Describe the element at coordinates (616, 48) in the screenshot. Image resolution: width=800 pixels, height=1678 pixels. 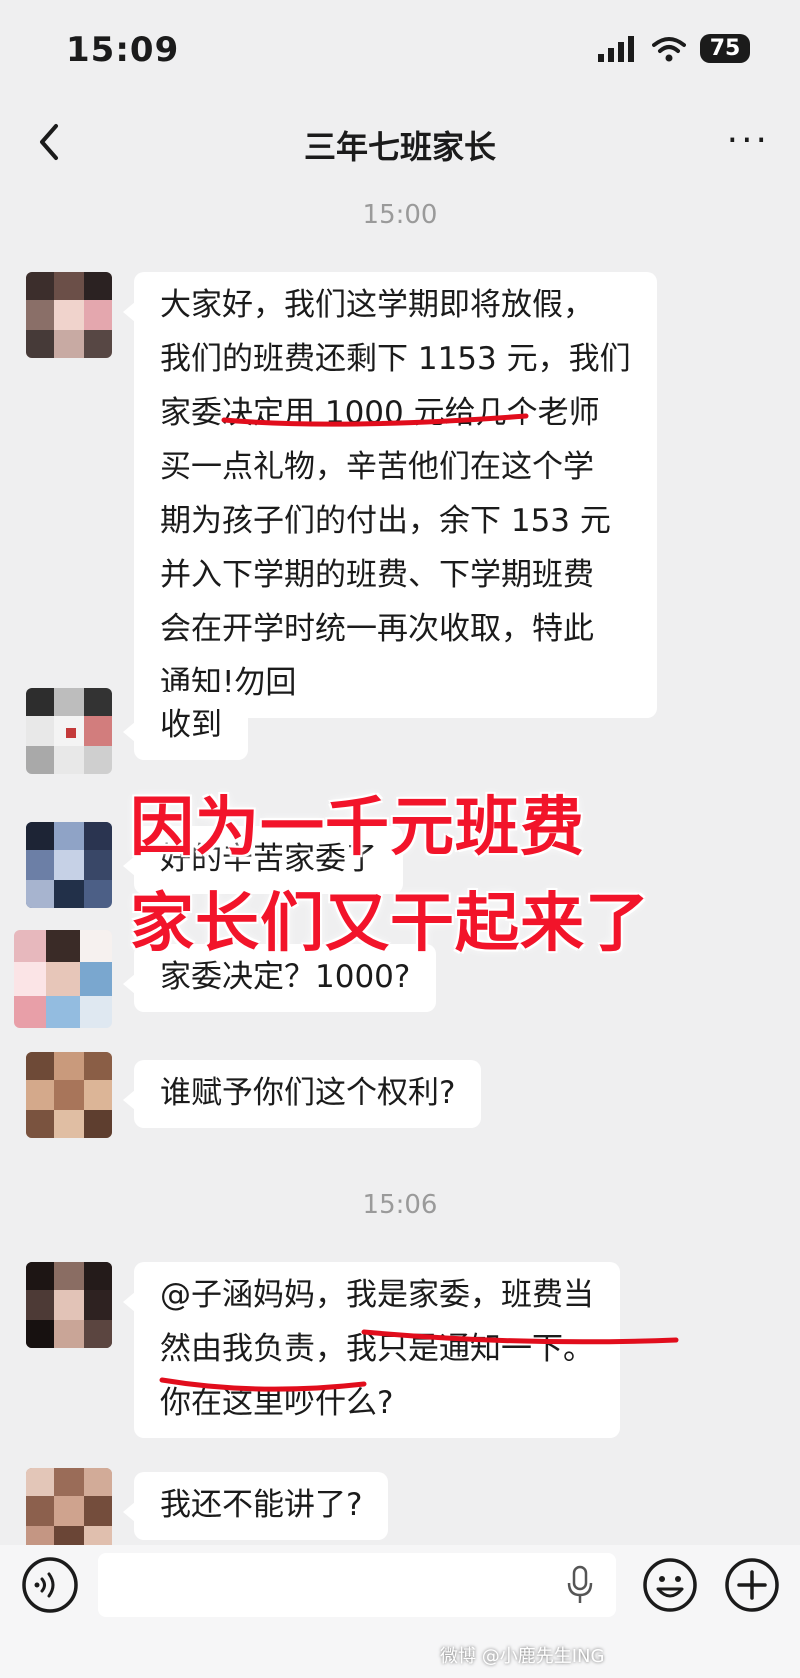
I see `signal-icon` at that location.